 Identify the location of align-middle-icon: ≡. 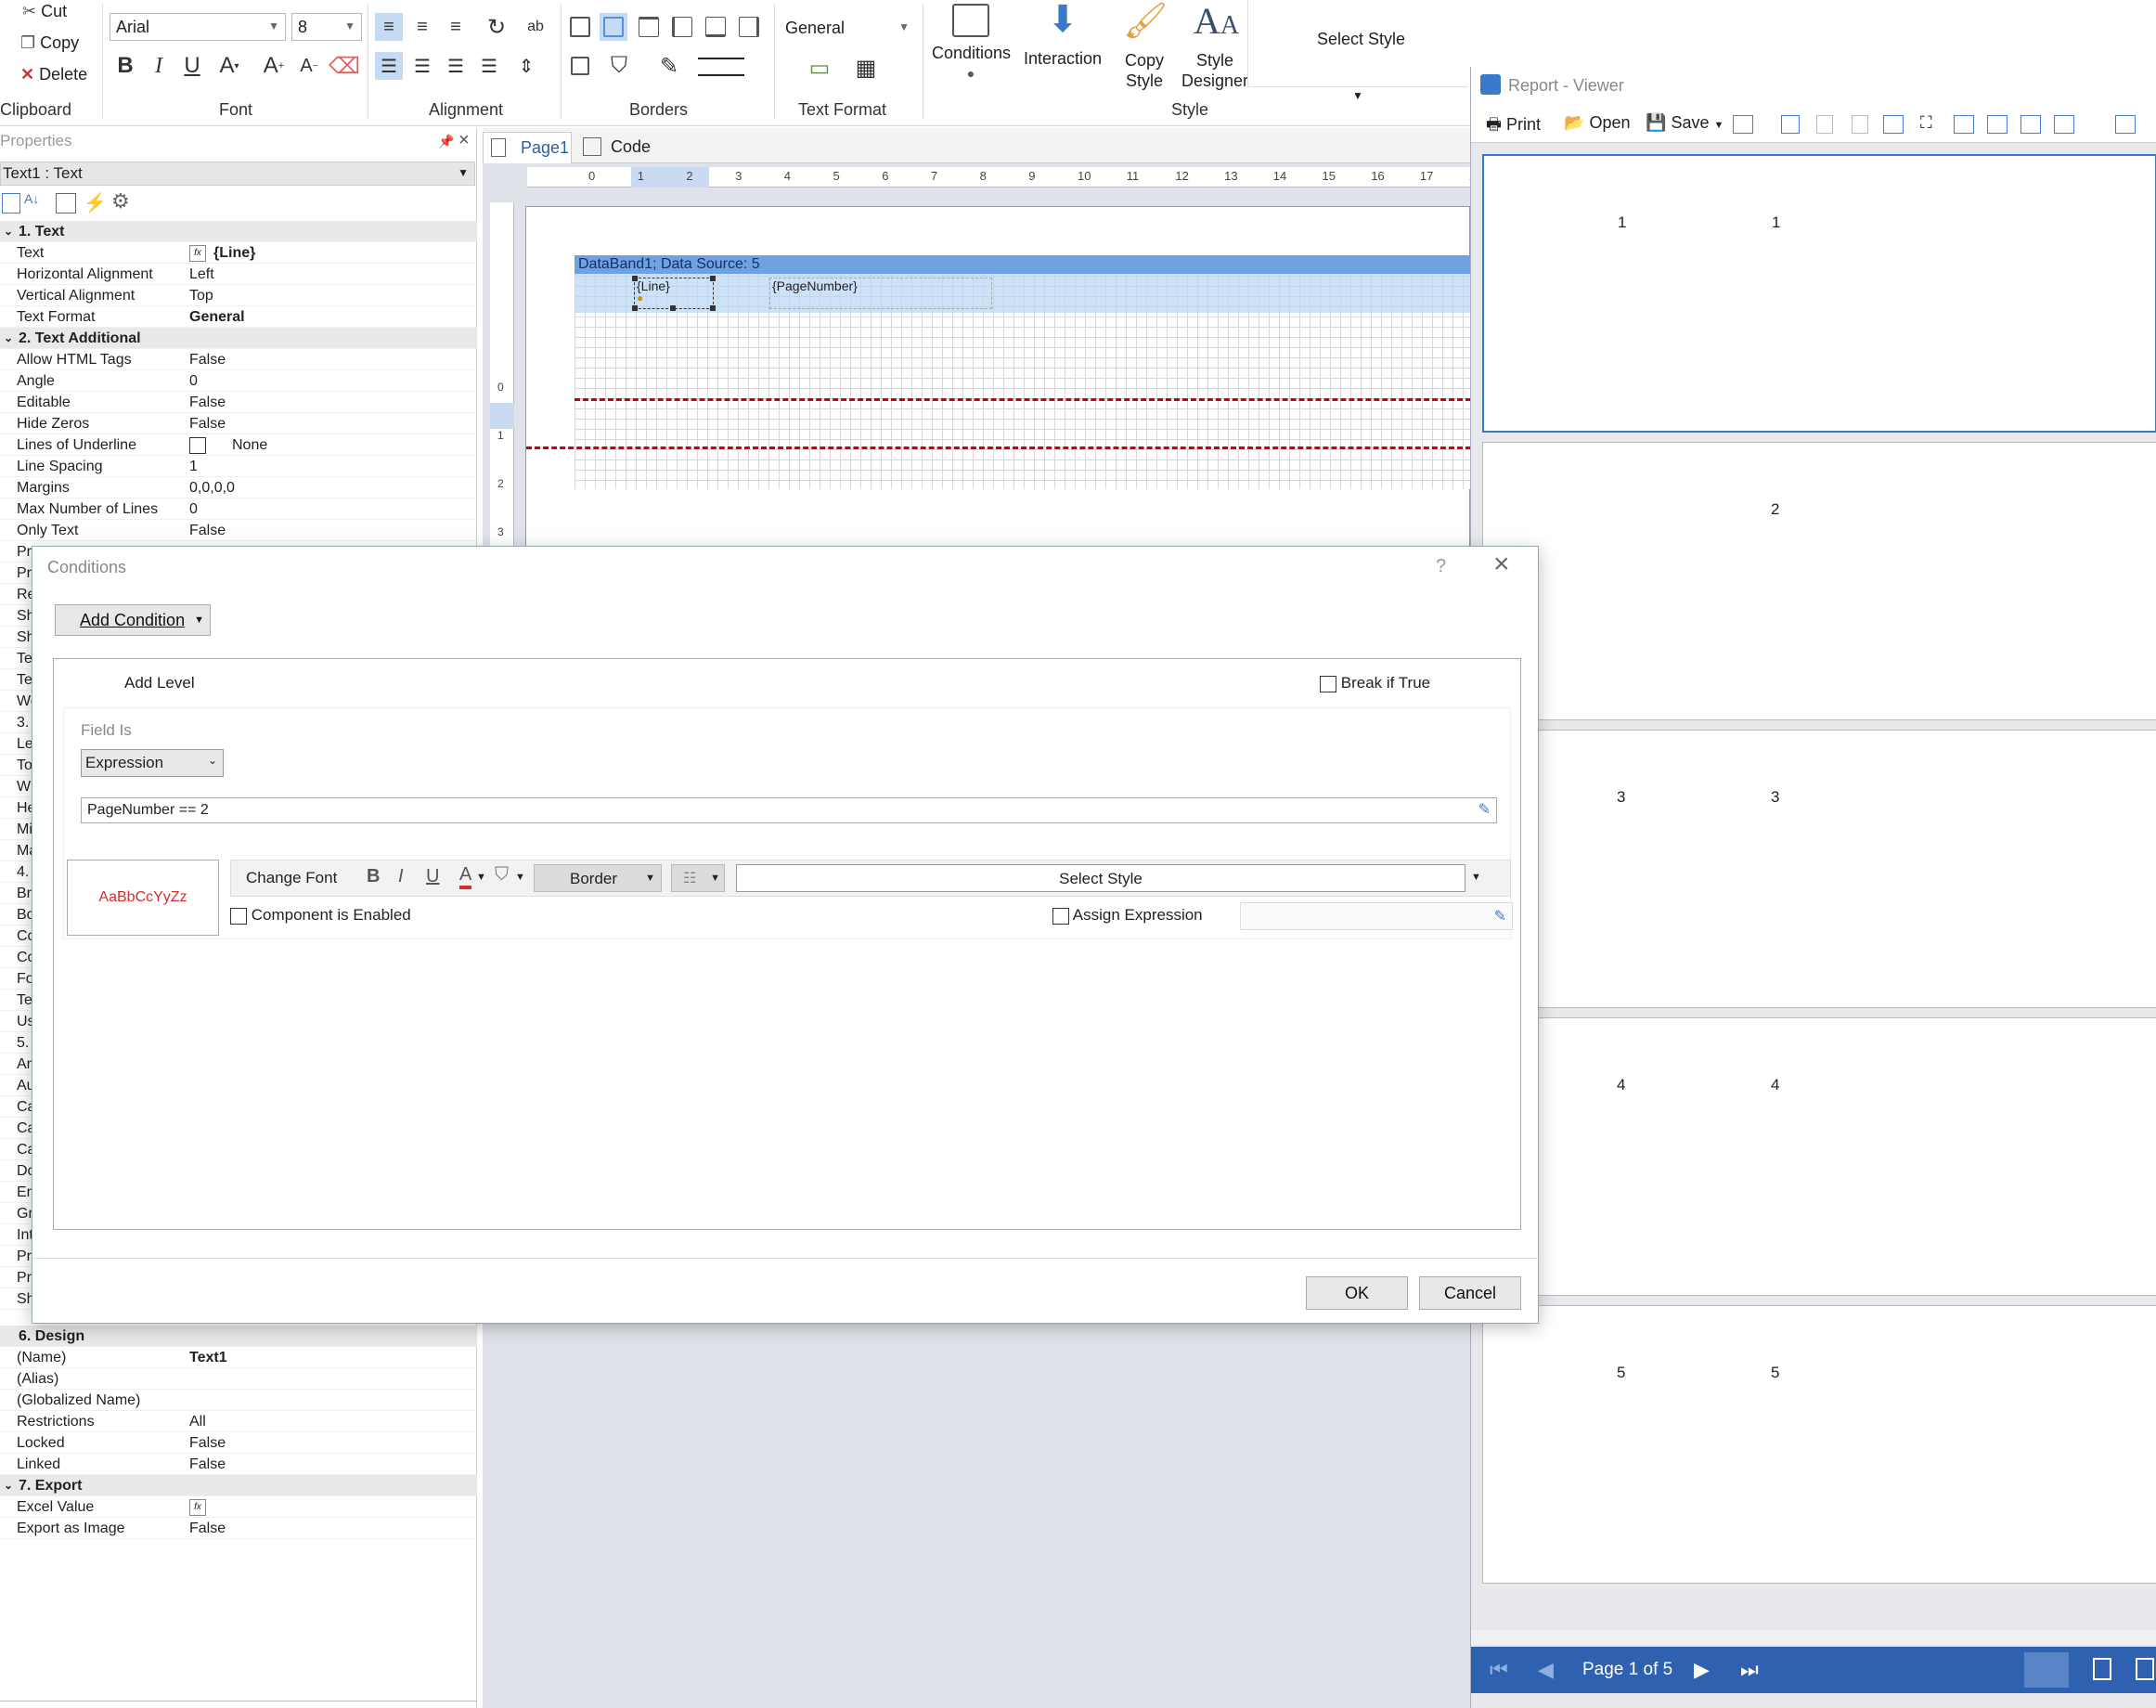
(422, 27).